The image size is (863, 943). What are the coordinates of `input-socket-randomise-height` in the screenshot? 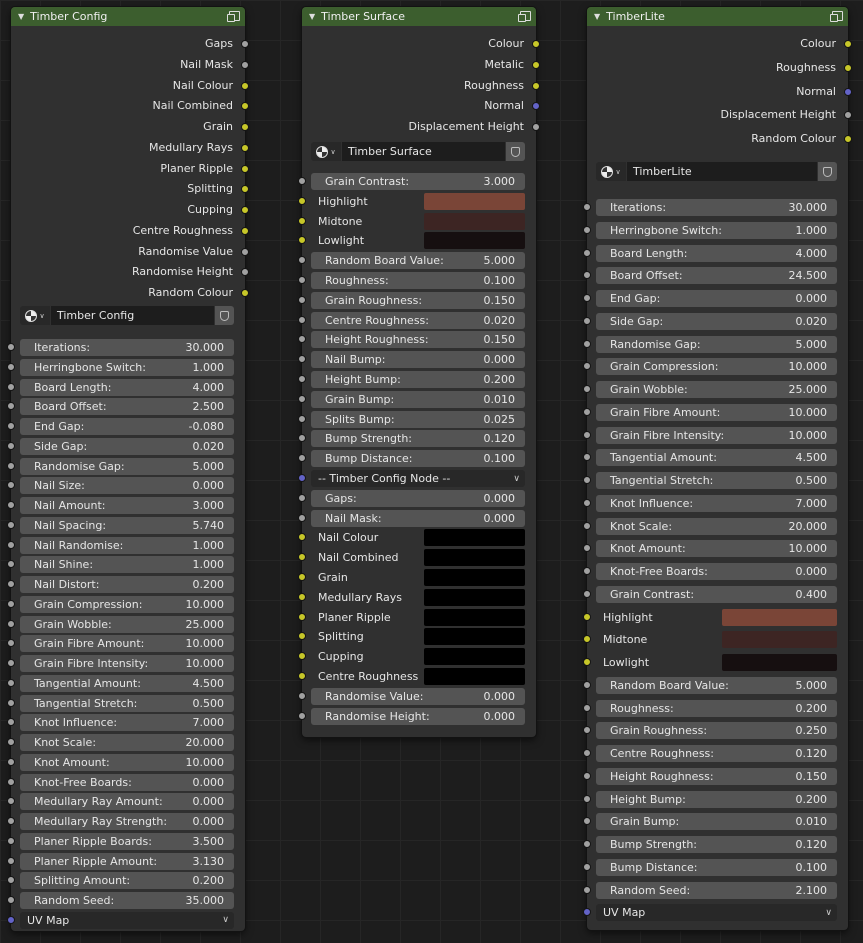 It's located at (302, 715).